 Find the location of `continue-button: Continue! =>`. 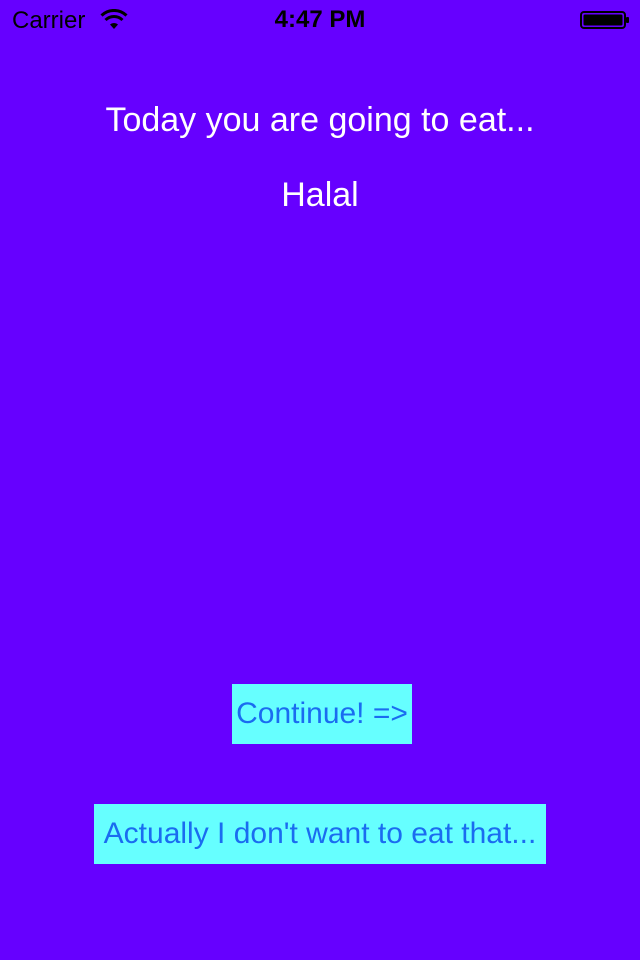

continue-button: Continue! => is located at coordinates (322, 714).